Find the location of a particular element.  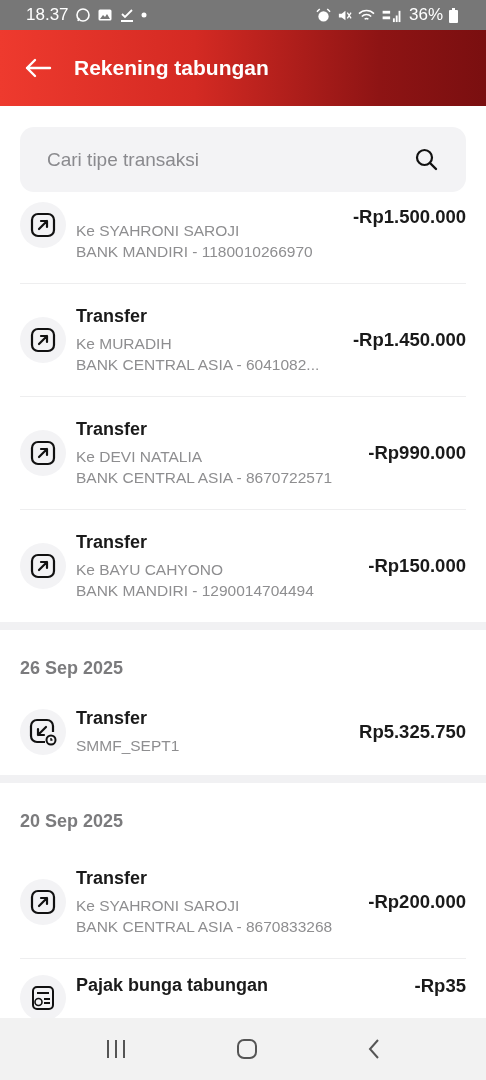

recent-apps-icon is located at coordinates (115, 1049).